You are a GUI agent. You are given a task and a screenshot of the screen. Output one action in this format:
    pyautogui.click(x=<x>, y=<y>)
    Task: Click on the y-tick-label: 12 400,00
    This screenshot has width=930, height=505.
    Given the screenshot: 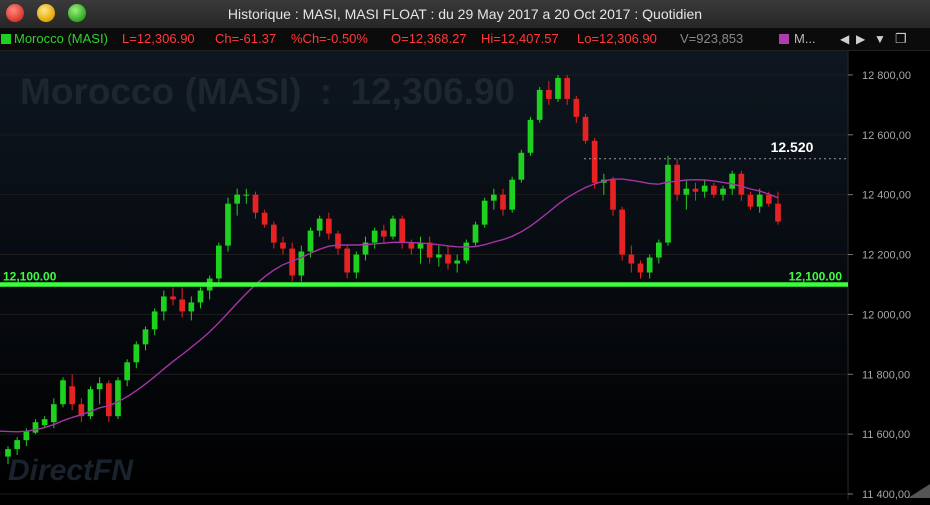 What is the action you would take?
    pyautogui.click(x=886, y=196)
    